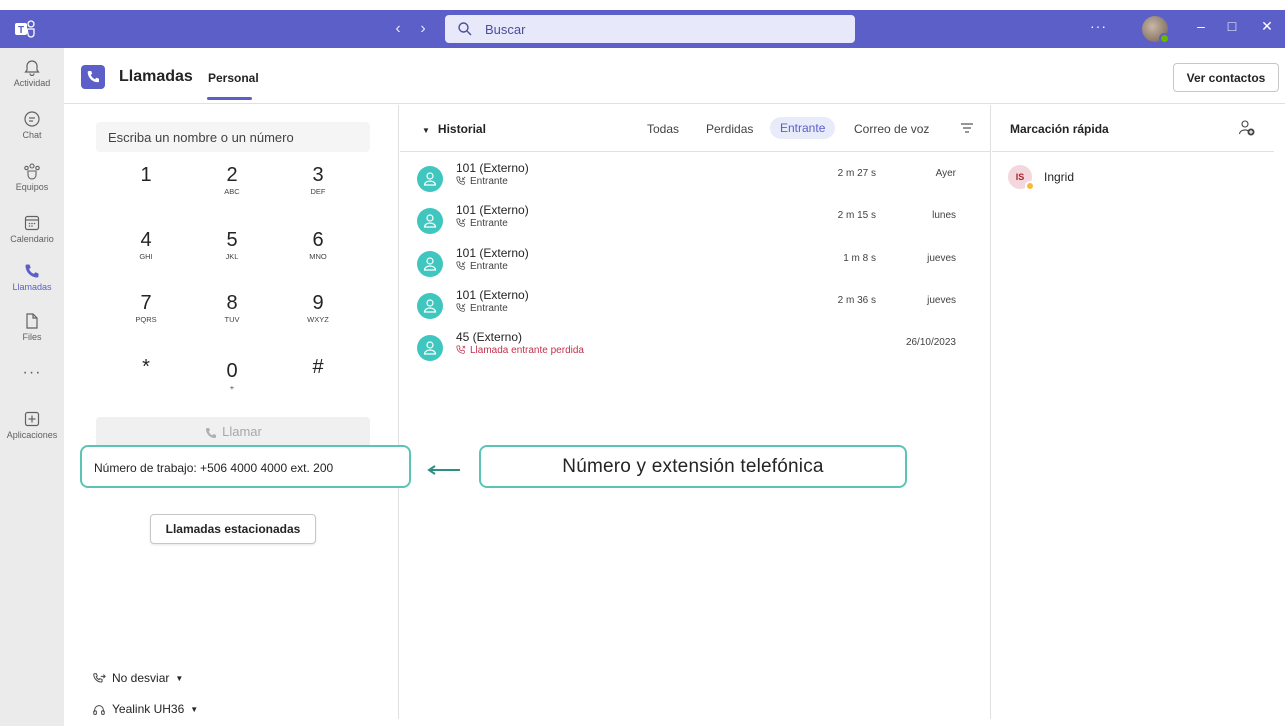 The height and width of the screenshot is (726, 1285). Describe the element at coordinates (232, 240) in the screenshot. I see `key-digit: 5` at that location.